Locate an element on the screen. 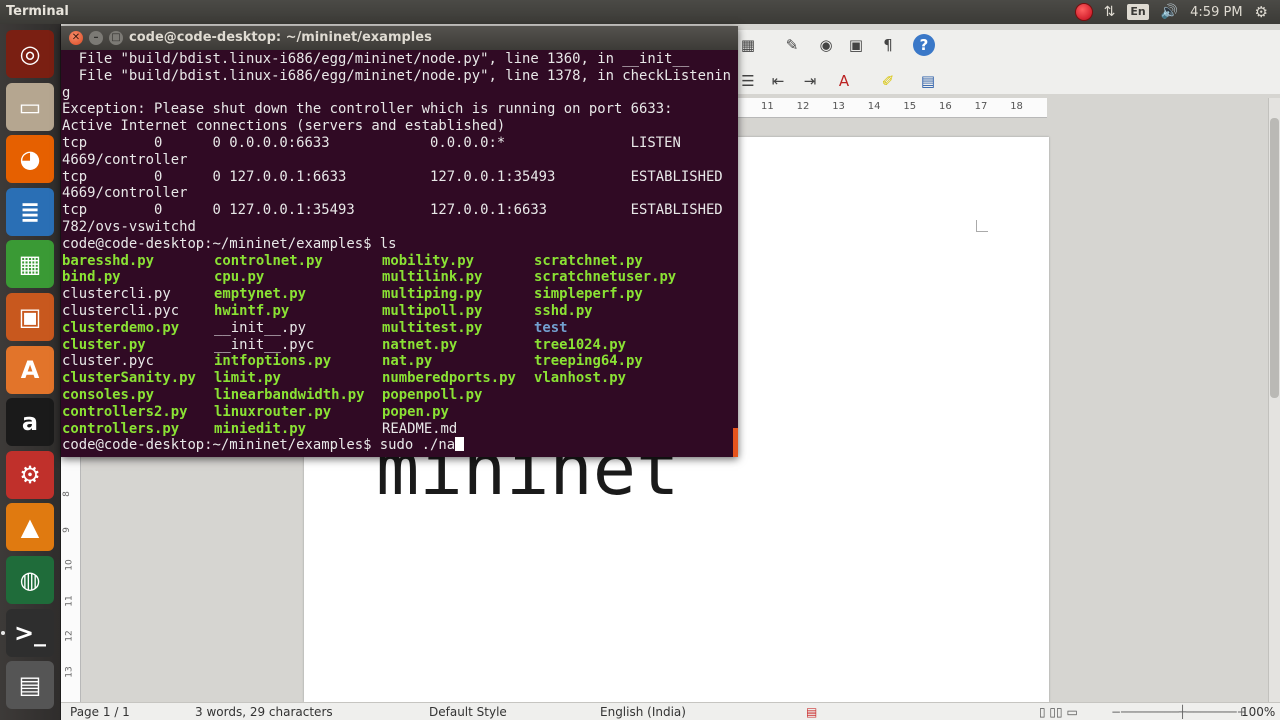 This screenshot has height=720, width=1280. ls-entry: tree1024.py is located at coordinates (580, 344).